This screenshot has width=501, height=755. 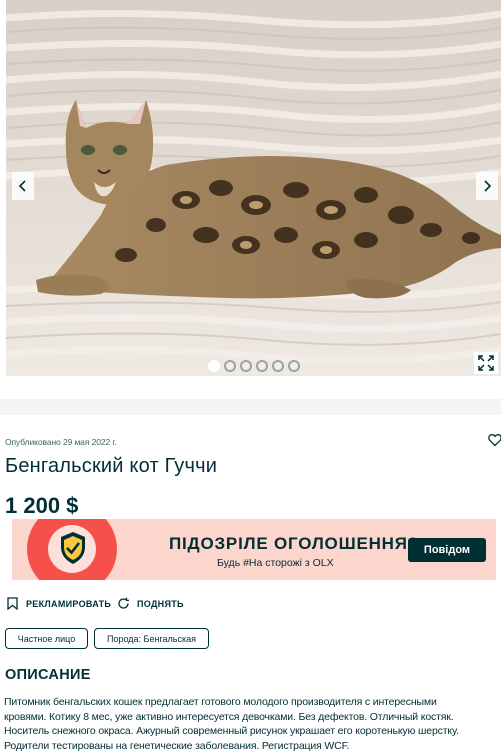 What do you see at coordinates (275, 563) in the screenshot?
I see `banner-subtext: Будь #На сторожі з OLX` at bounding box center [275, 563].